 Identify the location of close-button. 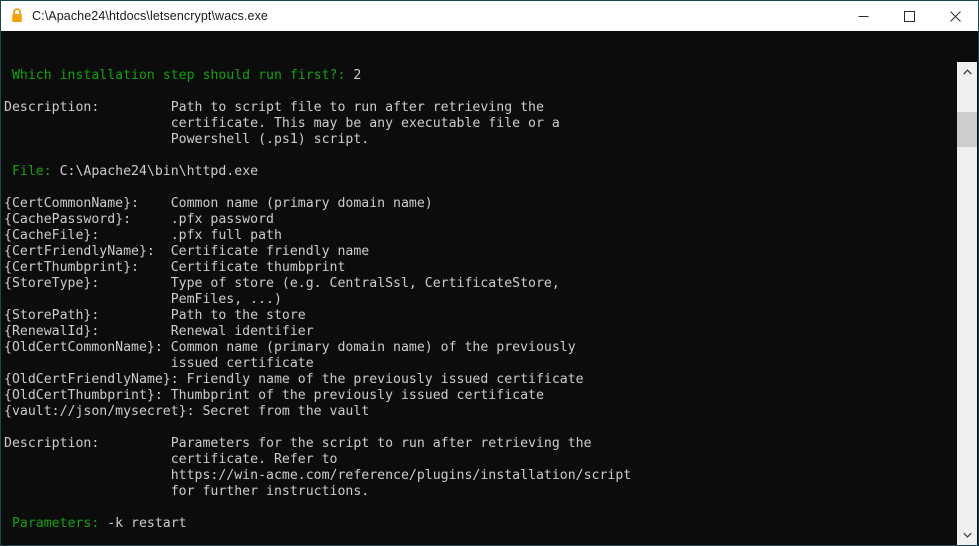
(955, 16).